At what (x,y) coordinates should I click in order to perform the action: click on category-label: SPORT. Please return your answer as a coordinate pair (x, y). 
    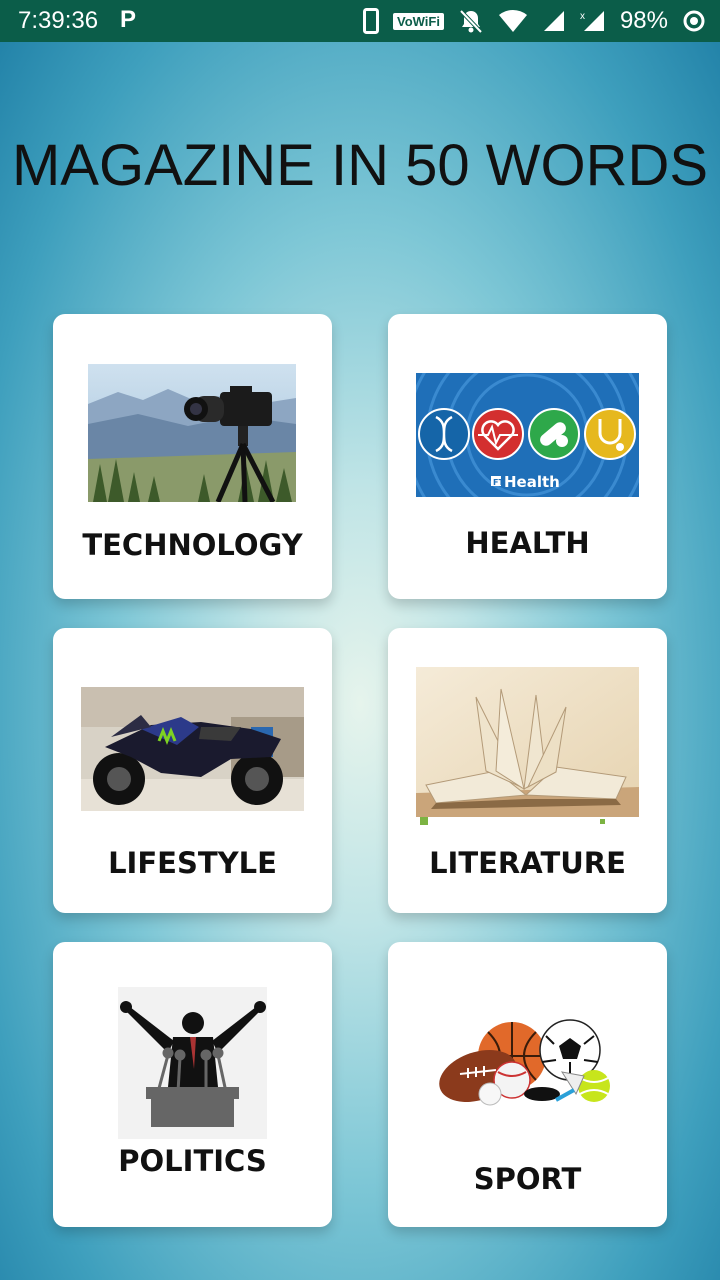
    Looking at the image, I should click on (527, 1179).